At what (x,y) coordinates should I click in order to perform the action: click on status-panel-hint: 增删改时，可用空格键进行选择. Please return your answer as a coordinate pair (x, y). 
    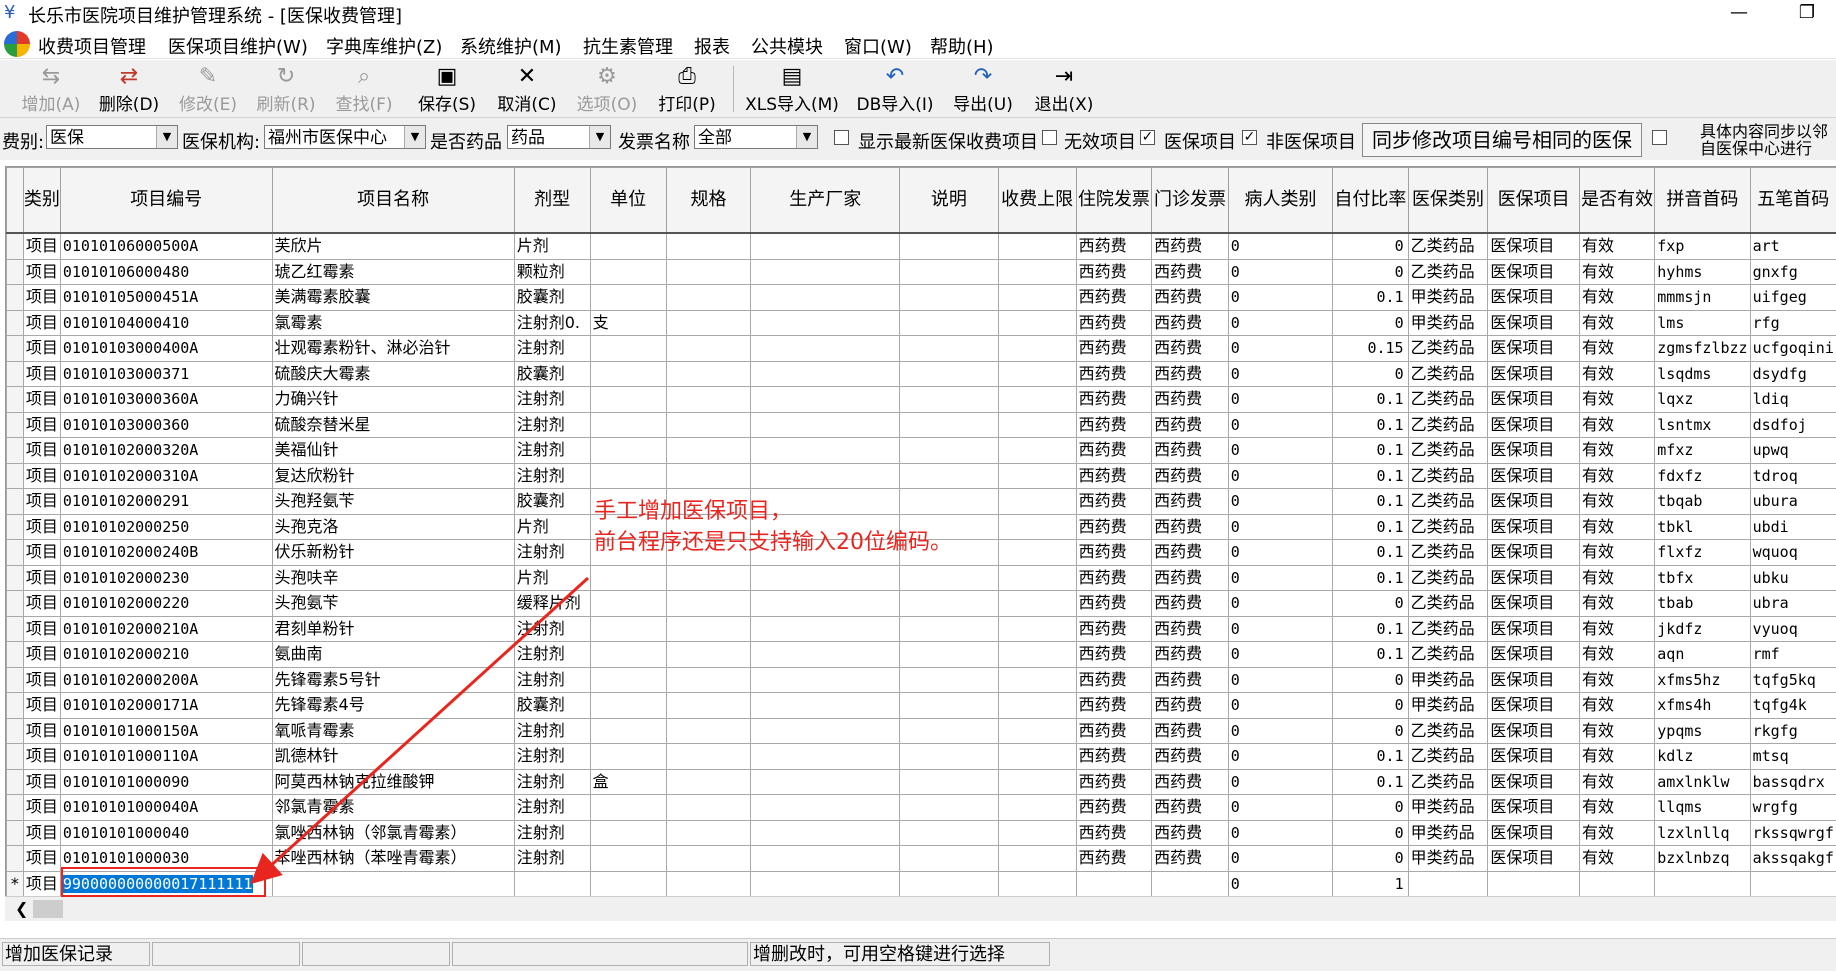
    Looking at the image, I should click on (900, 954).